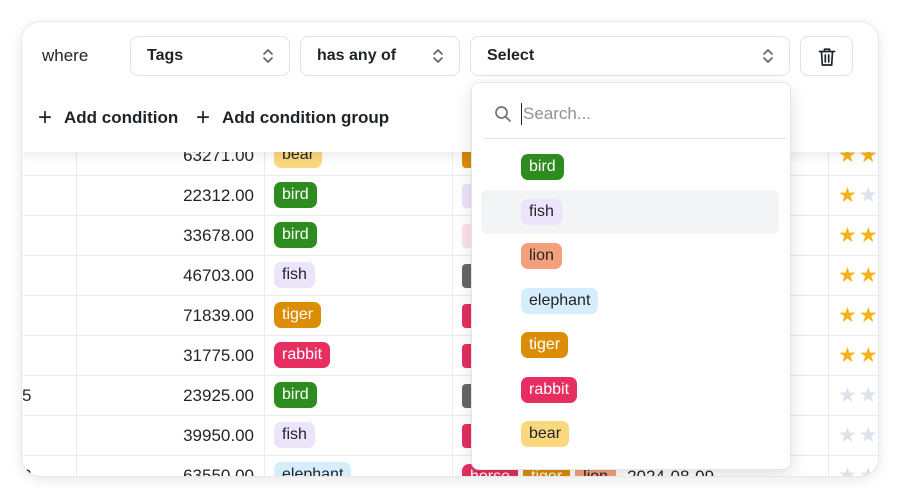 This screenshot has width=900, height=498. What do you see at coordinates (165, 55) in the screenshot?
I see `field-select-value: Tags` at bounding box center [165, 55].